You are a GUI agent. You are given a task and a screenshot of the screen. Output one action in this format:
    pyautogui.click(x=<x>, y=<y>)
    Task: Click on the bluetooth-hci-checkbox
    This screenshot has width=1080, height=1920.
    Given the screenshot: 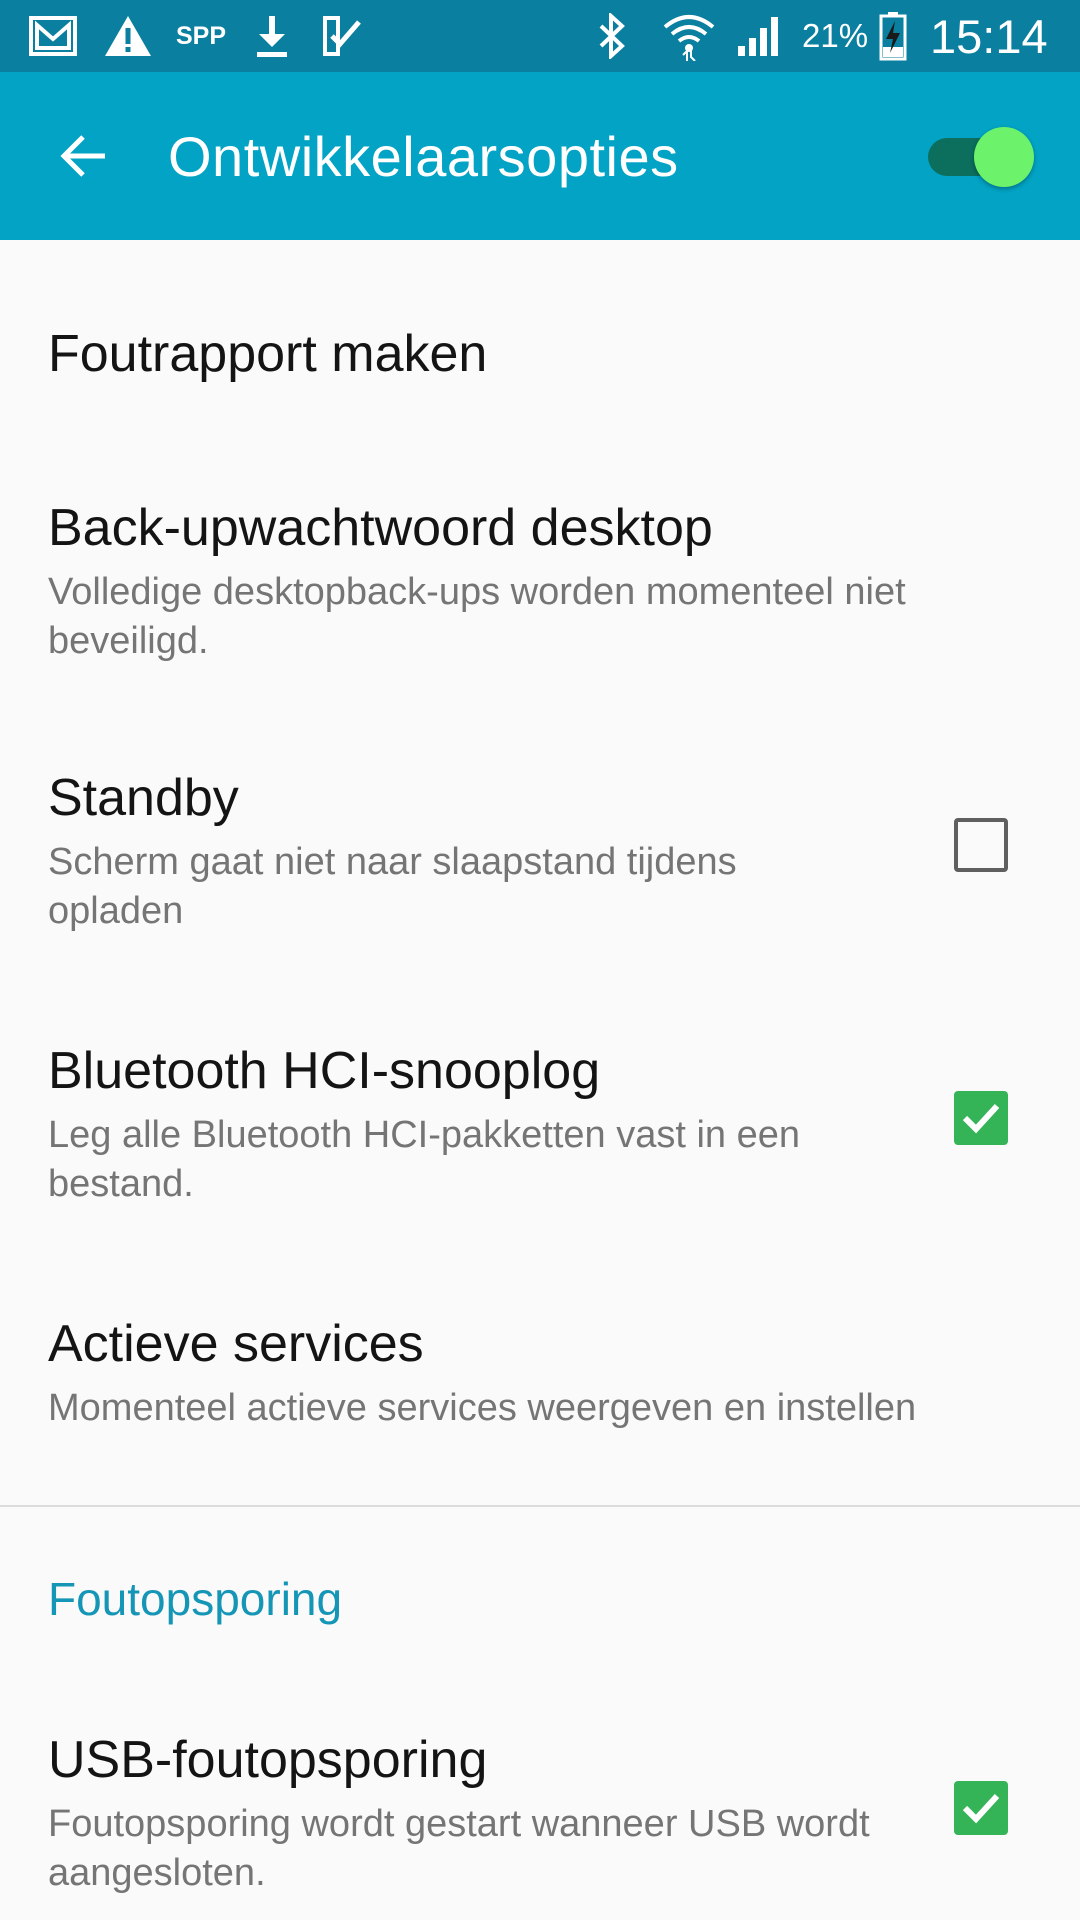 What is the action you would take?
    pyautogui.click(x=981, y=1118)
    